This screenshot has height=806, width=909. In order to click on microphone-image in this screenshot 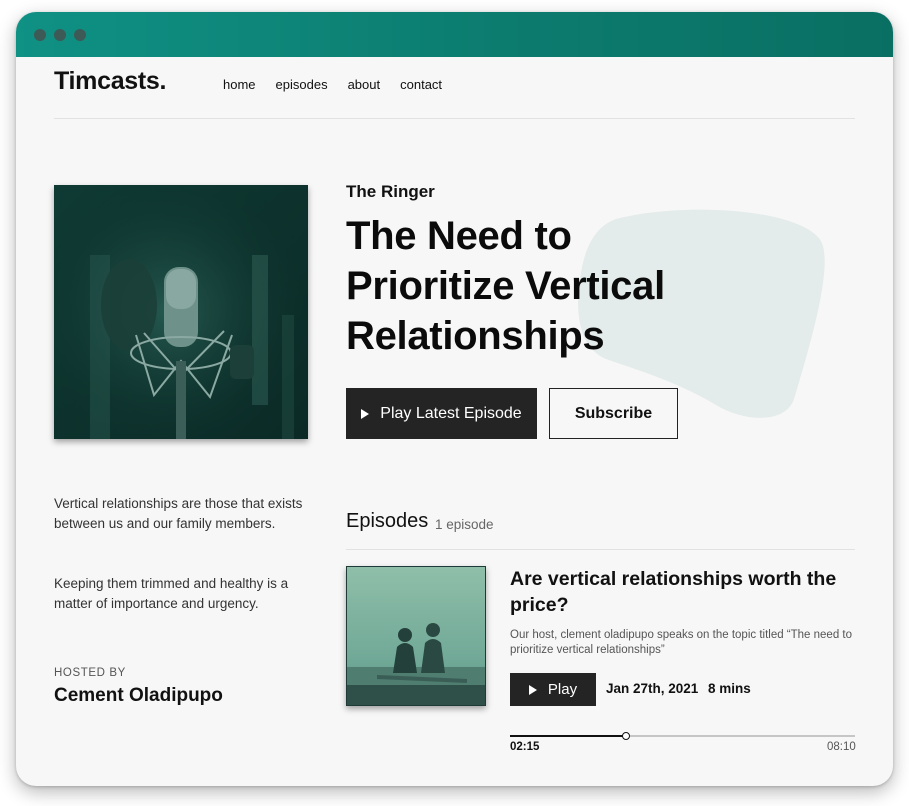, I will do `click(181, 312)`.